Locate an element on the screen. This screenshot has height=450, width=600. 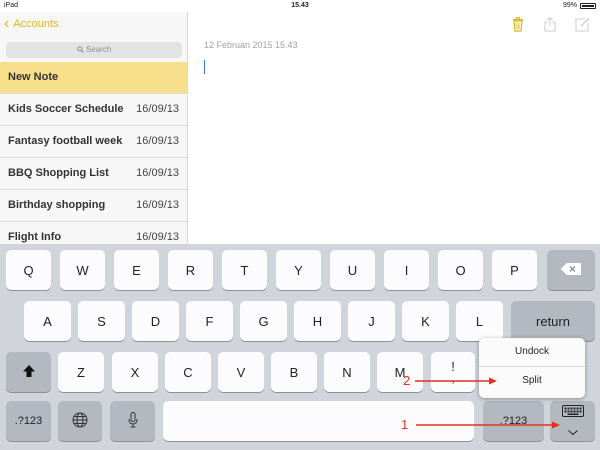
annotation-label-1: 1 is located at coordinates (405, 424).